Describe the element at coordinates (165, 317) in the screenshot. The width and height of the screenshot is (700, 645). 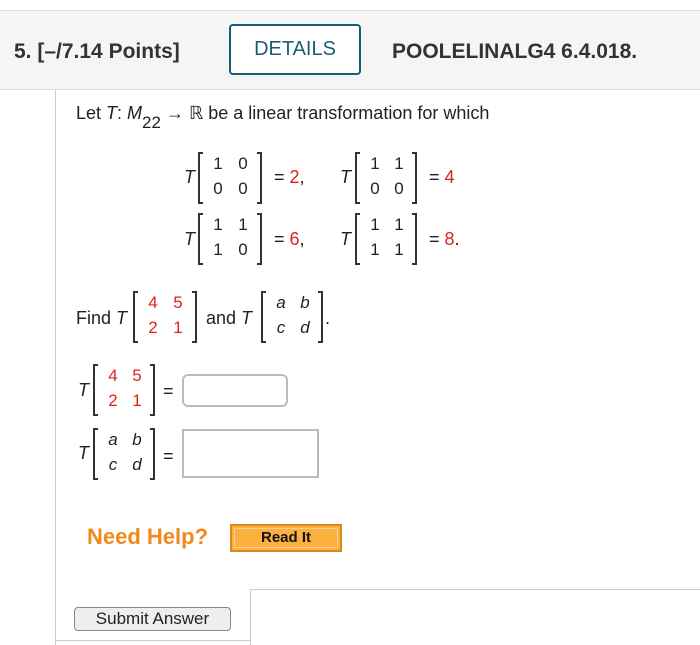
I see `find-matrix-numeric: 4 5 2 1` at that location.